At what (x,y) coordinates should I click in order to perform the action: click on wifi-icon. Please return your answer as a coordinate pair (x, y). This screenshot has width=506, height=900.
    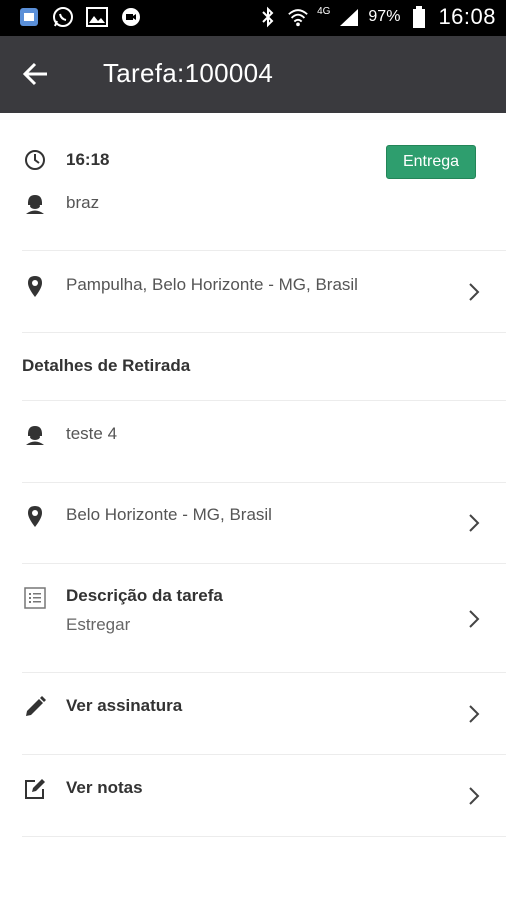
    Looking at the image, I should click on (298, 17).